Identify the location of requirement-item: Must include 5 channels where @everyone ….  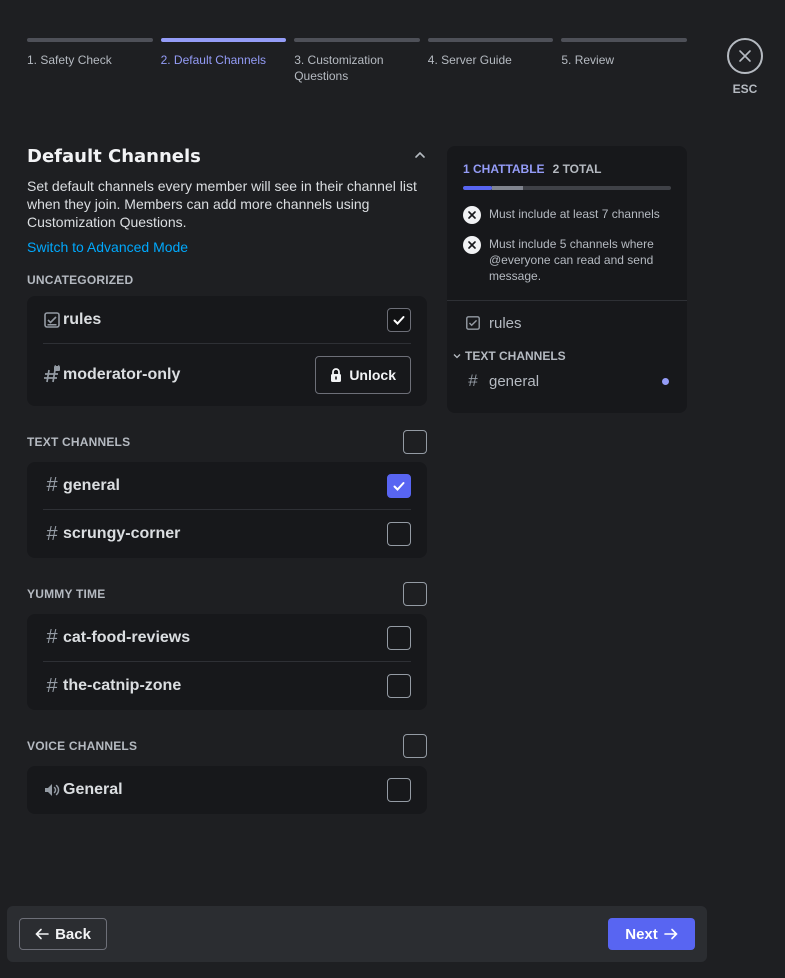
(567, 260).